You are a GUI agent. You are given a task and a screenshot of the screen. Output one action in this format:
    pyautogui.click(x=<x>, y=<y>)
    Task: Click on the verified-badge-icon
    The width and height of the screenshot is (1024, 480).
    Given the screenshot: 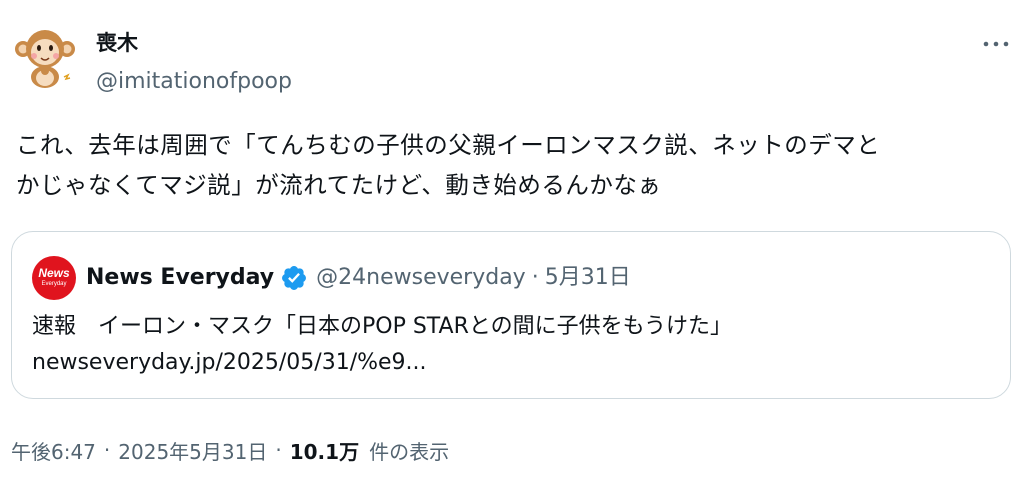 What is the action you would take?
    pyautogui.click(x=294, y=278)
    